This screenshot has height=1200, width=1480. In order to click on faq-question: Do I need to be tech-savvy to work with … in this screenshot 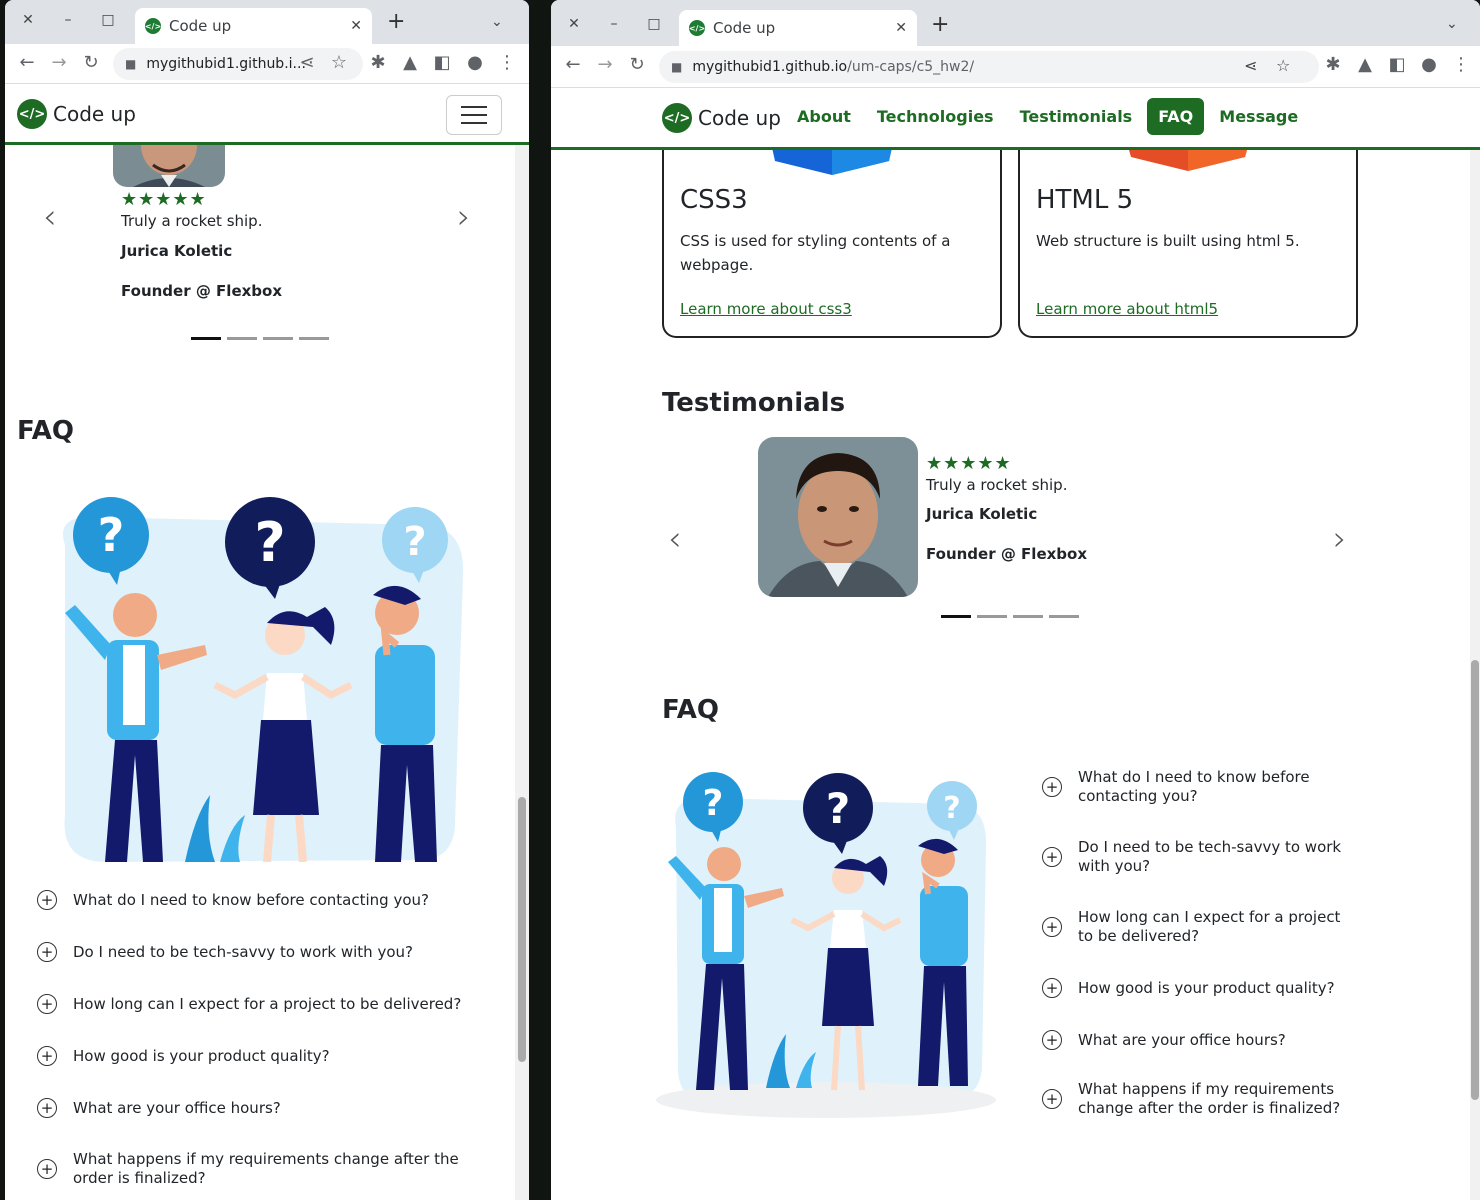, I will do `click(243, 952)`.